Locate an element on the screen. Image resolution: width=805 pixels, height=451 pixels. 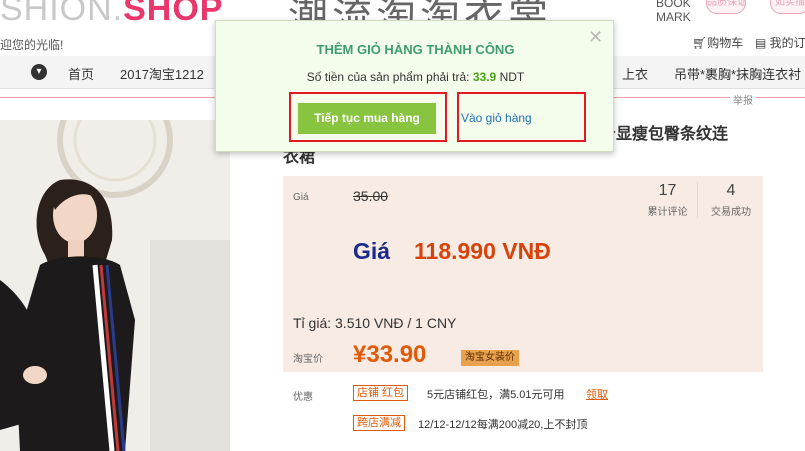
modal-message-prefix: Số tiền của sản phẩm phải trả: is located at coordinates (388, 77).